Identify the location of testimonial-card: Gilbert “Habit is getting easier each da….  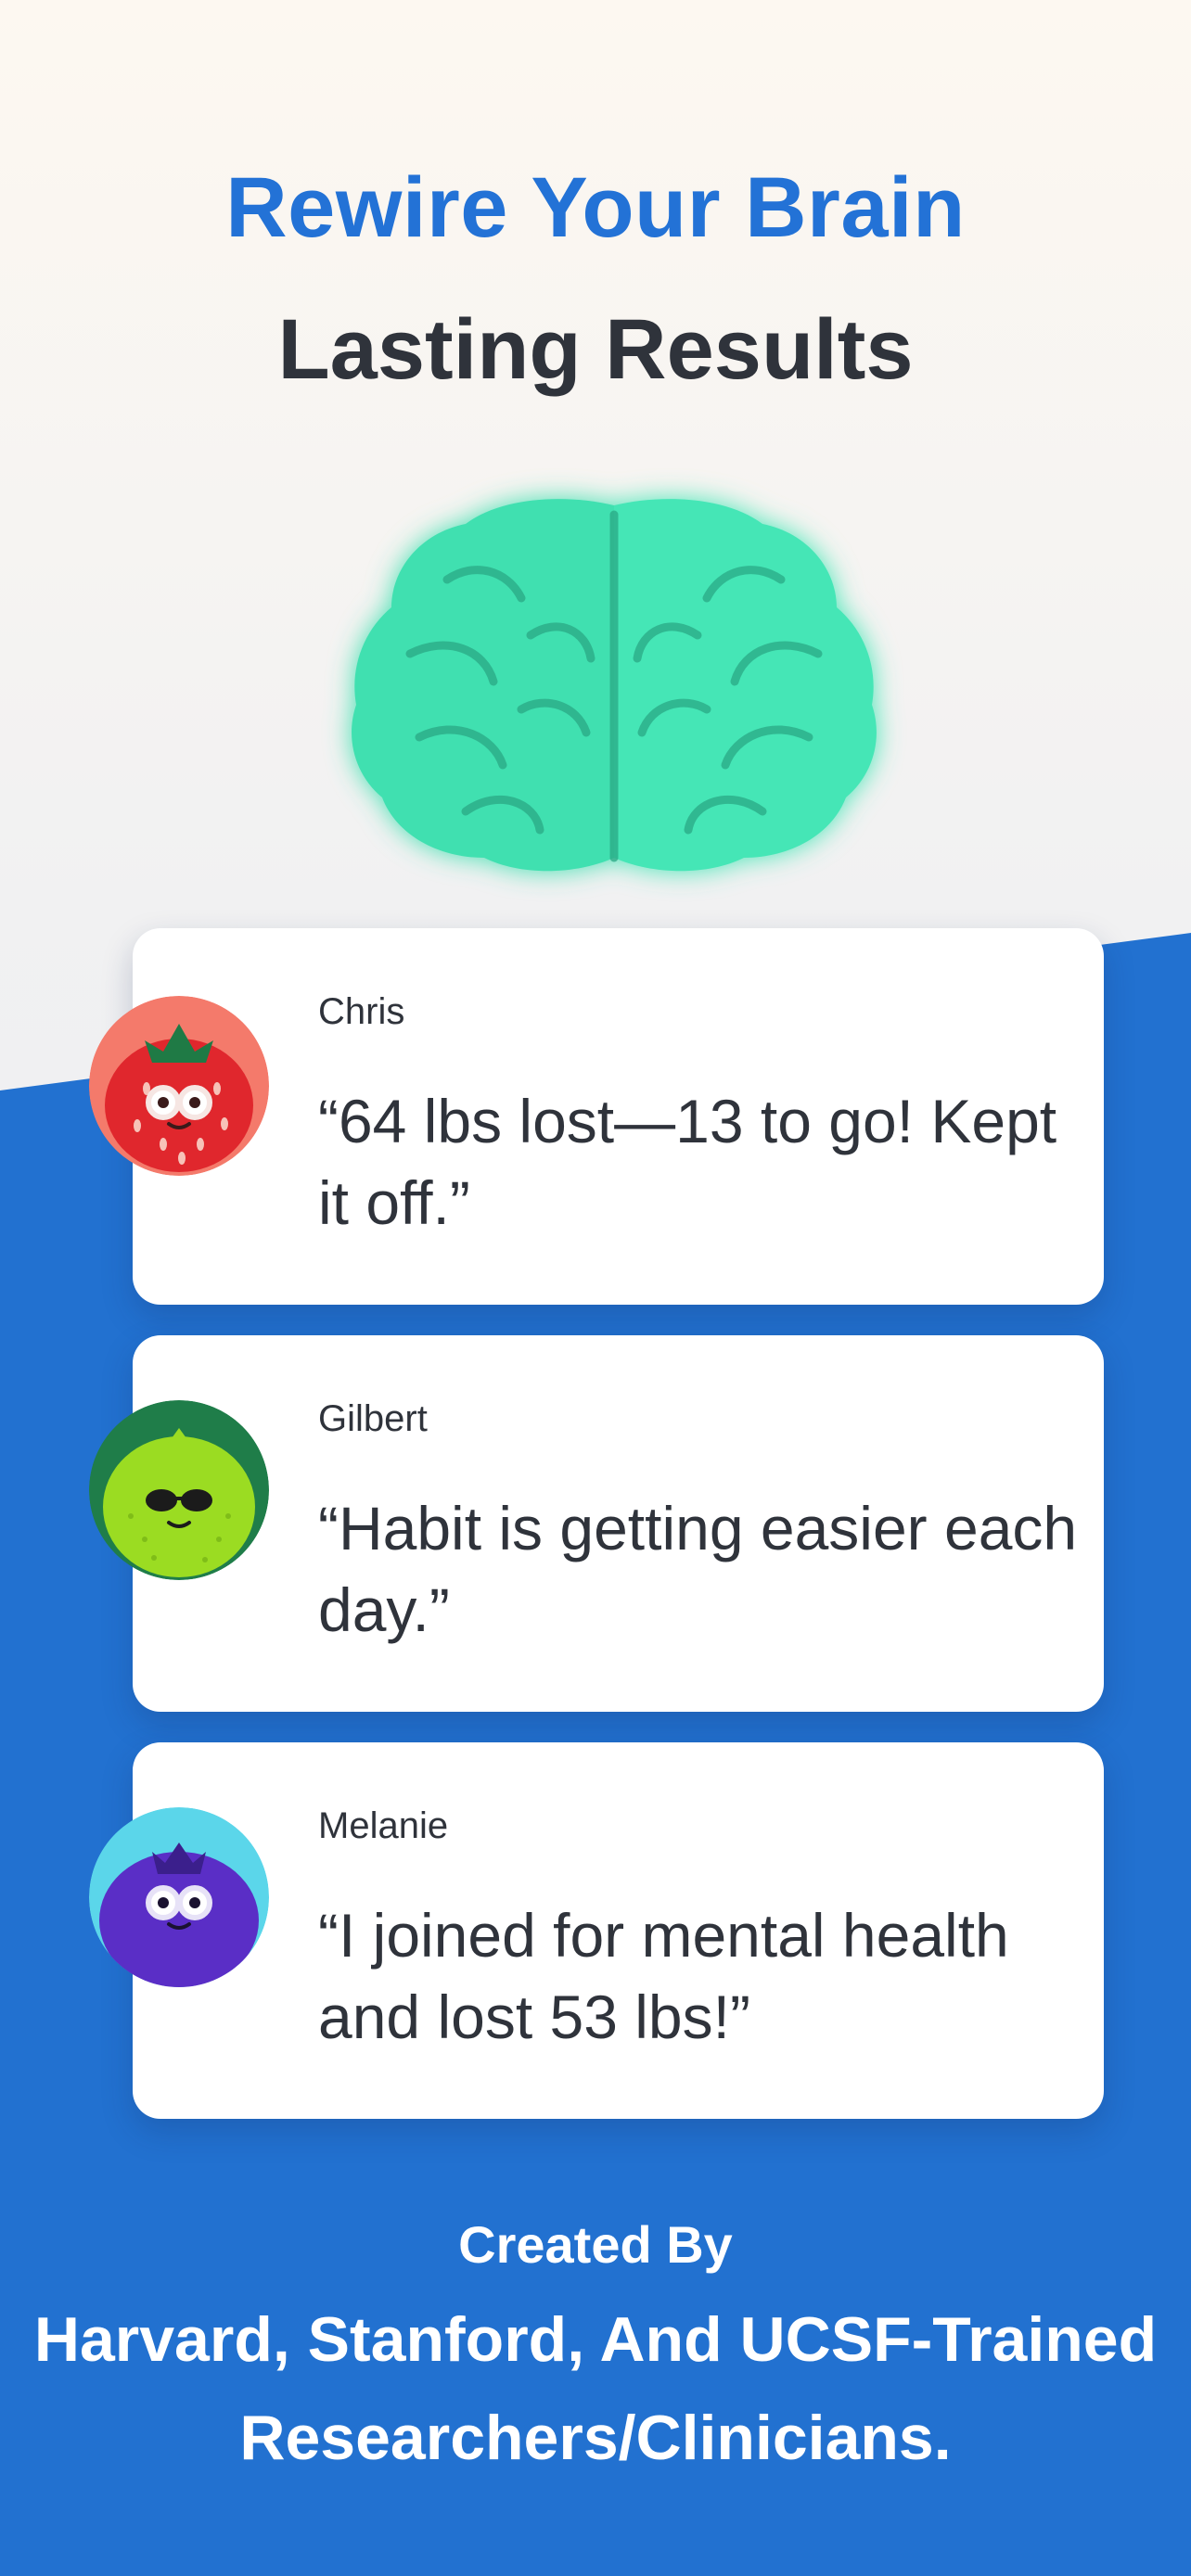
(618, 1524).